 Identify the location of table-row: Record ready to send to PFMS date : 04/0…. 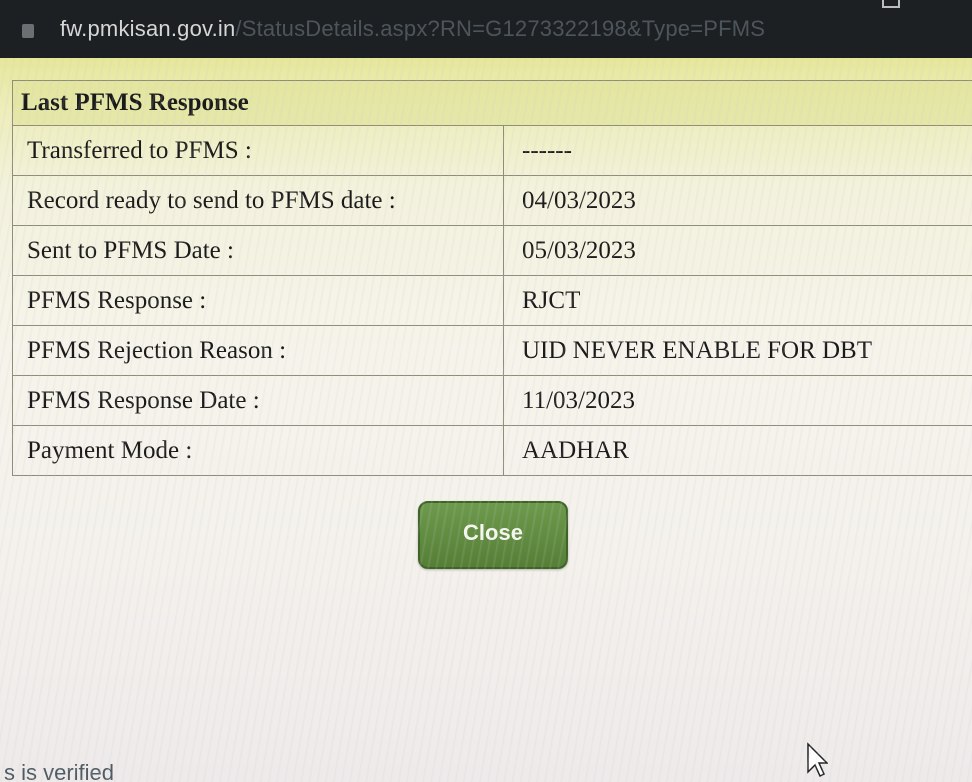
(492, 200).